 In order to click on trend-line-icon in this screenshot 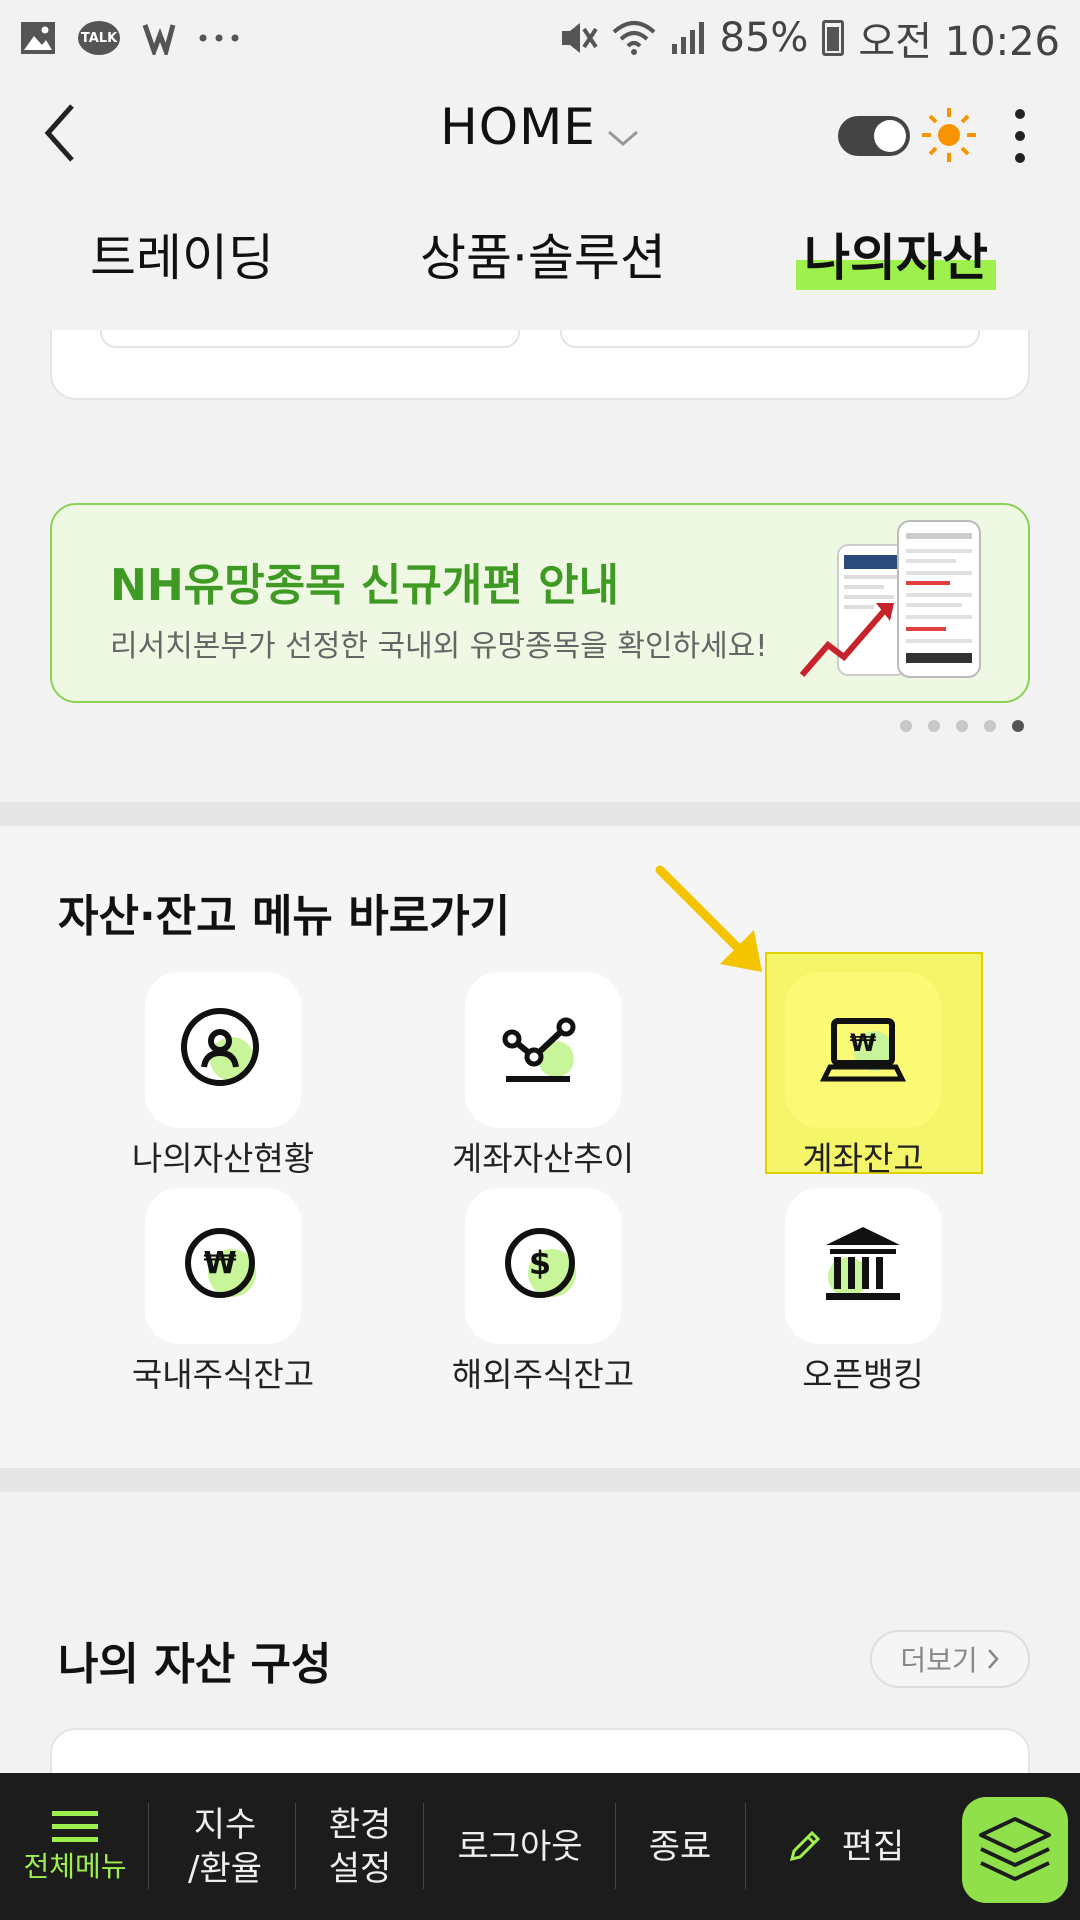, I will do `click(539, 1049)`.